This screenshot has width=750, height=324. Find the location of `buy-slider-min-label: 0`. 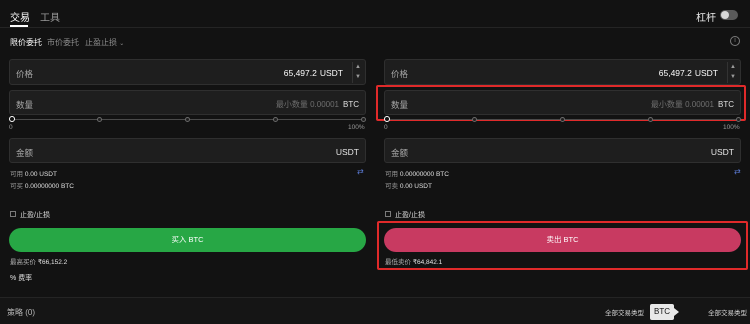

buy-slider-min-label: 0 is located at coordinates (11, 127).